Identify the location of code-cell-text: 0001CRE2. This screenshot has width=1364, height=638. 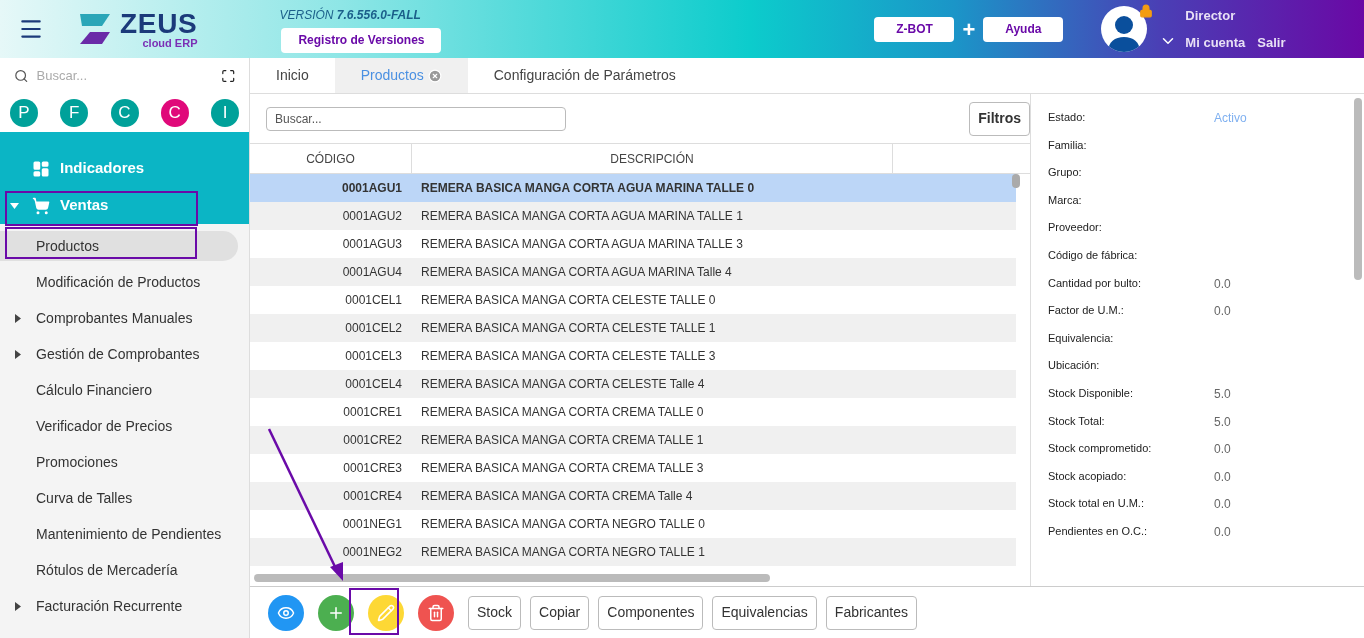
(372, 440).